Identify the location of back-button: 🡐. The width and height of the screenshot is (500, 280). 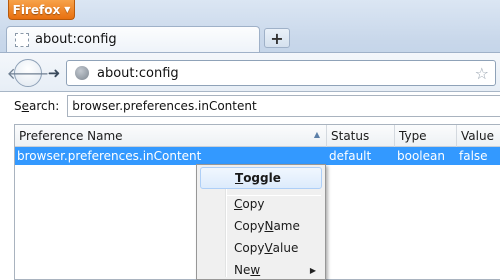
(28, 73).